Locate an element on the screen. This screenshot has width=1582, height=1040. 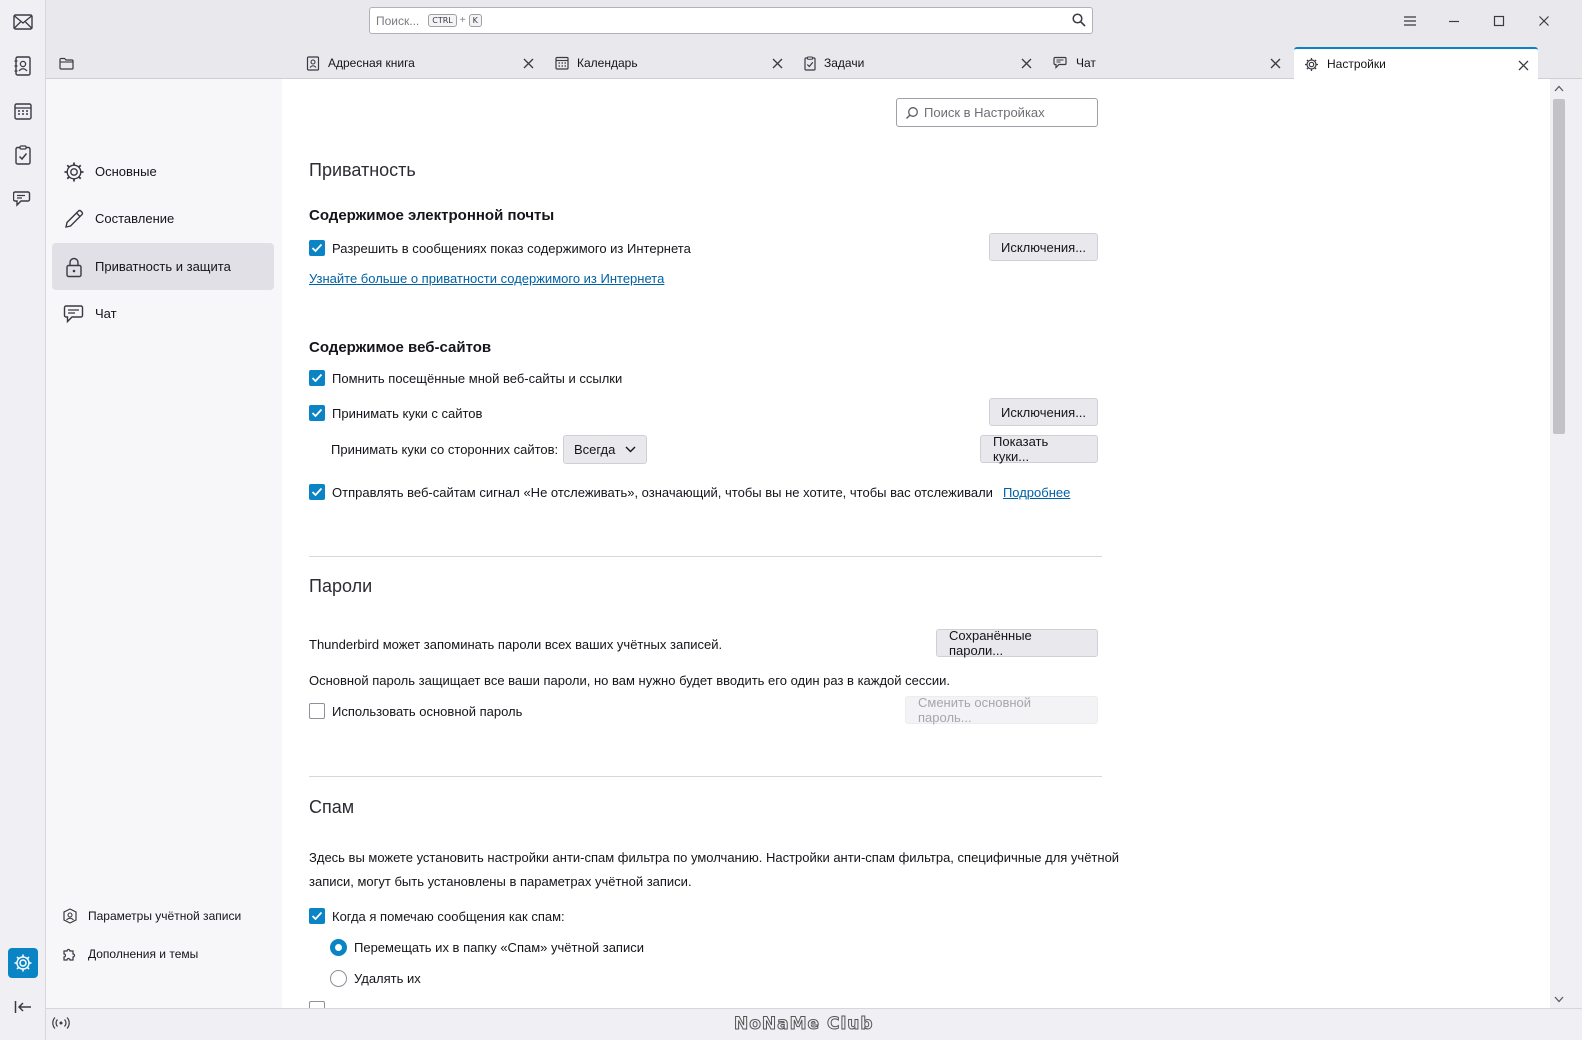
scroll-up-icon is located at coordinates (1559, 88).